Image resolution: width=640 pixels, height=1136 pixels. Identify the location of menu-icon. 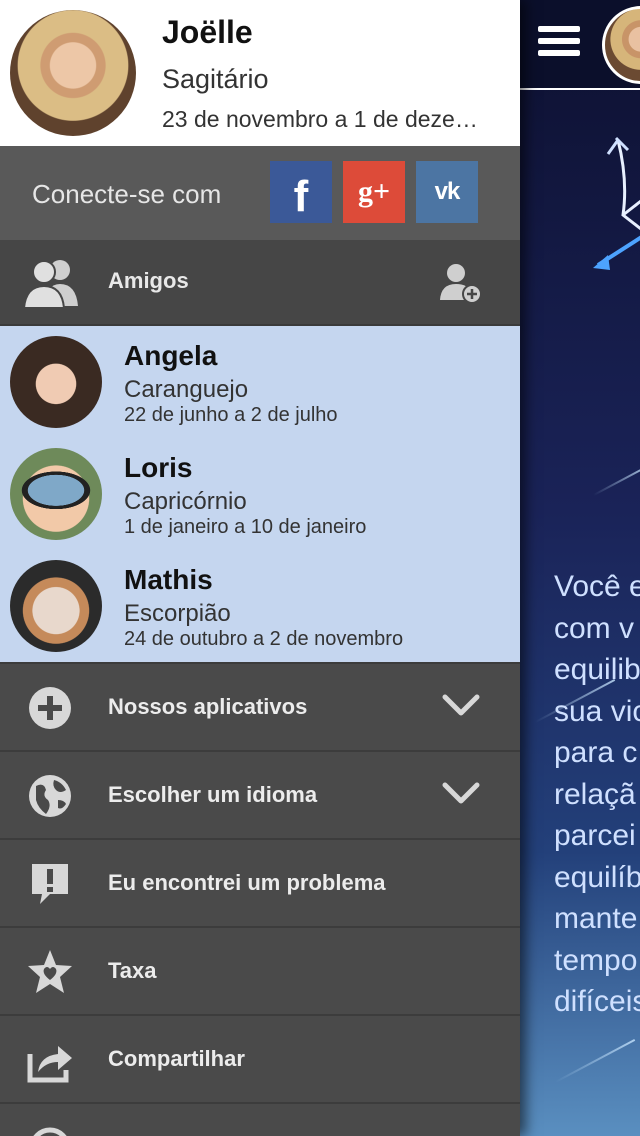
(559, 44).